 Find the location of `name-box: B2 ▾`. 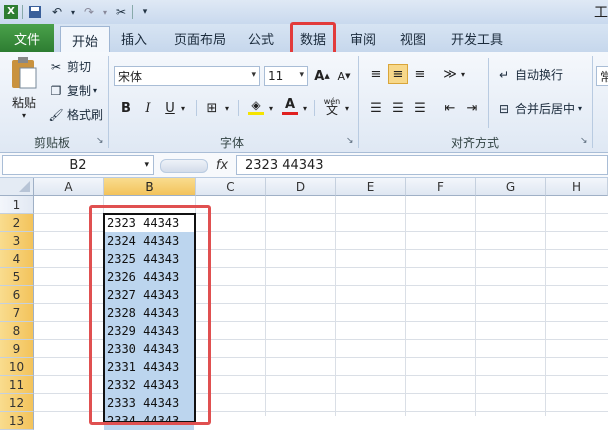

name-box: B2 ▾ is located at coordinates (78, 165).